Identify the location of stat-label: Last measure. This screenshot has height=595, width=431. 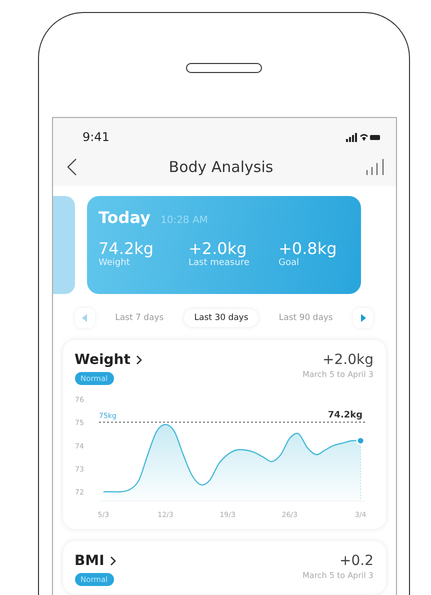
(219, 263).